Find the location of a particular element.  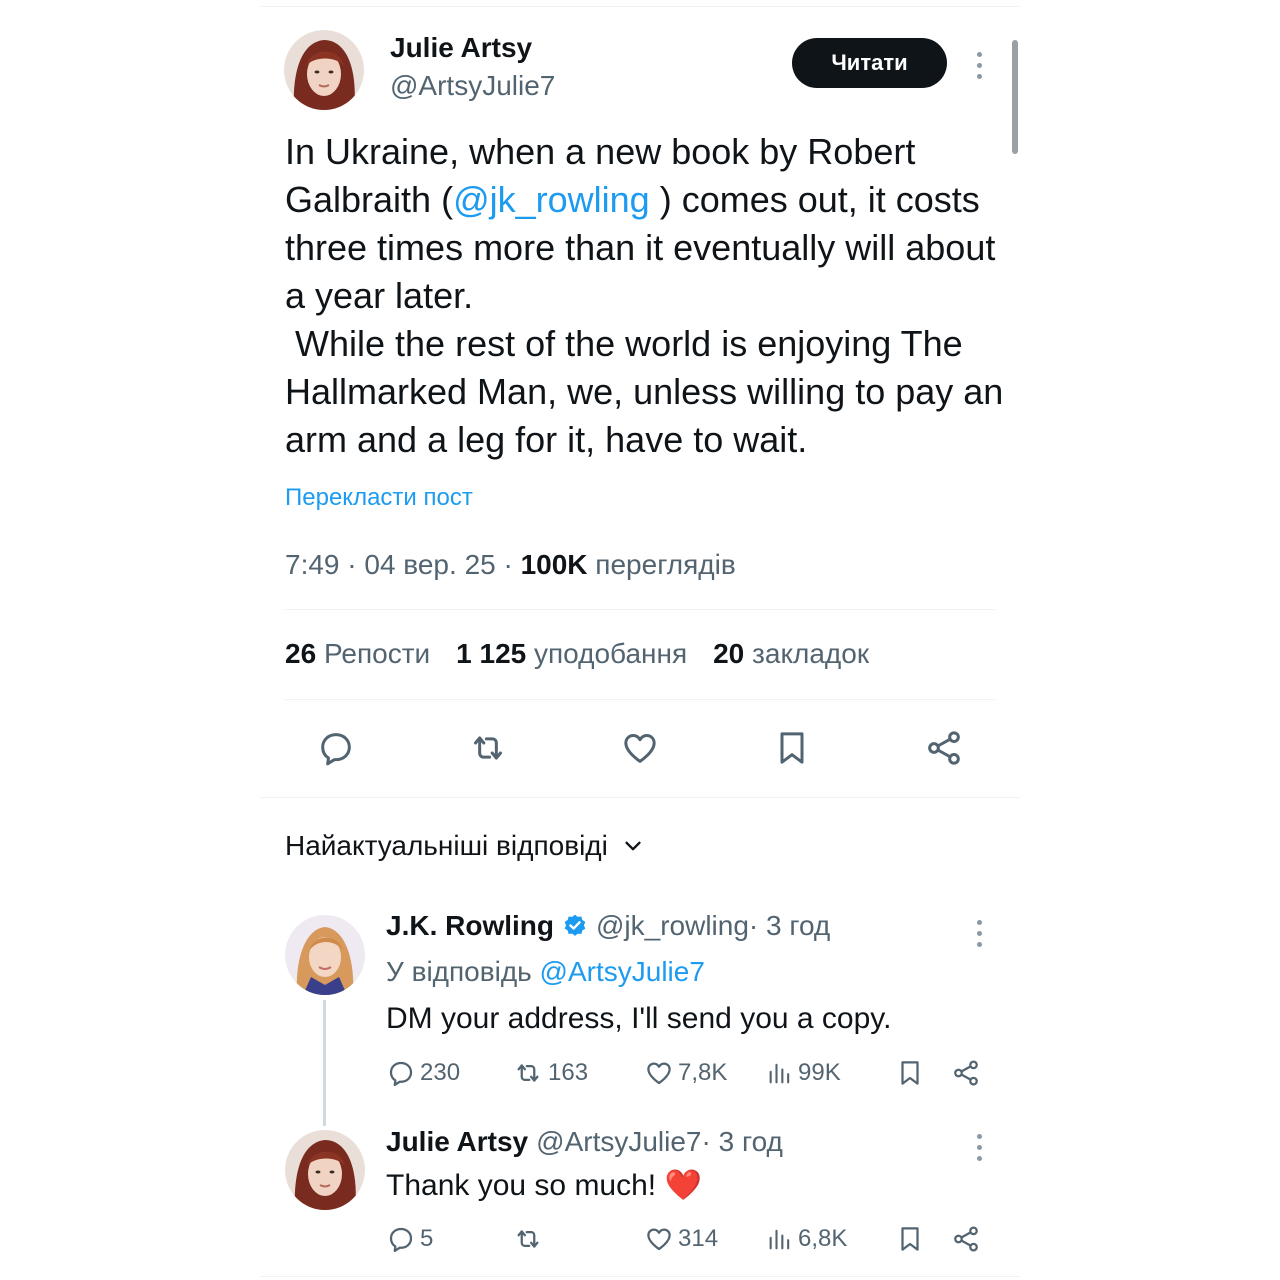

reply-author-handle: @ArtsyJulie7 is located at coordinates (618, 1142).